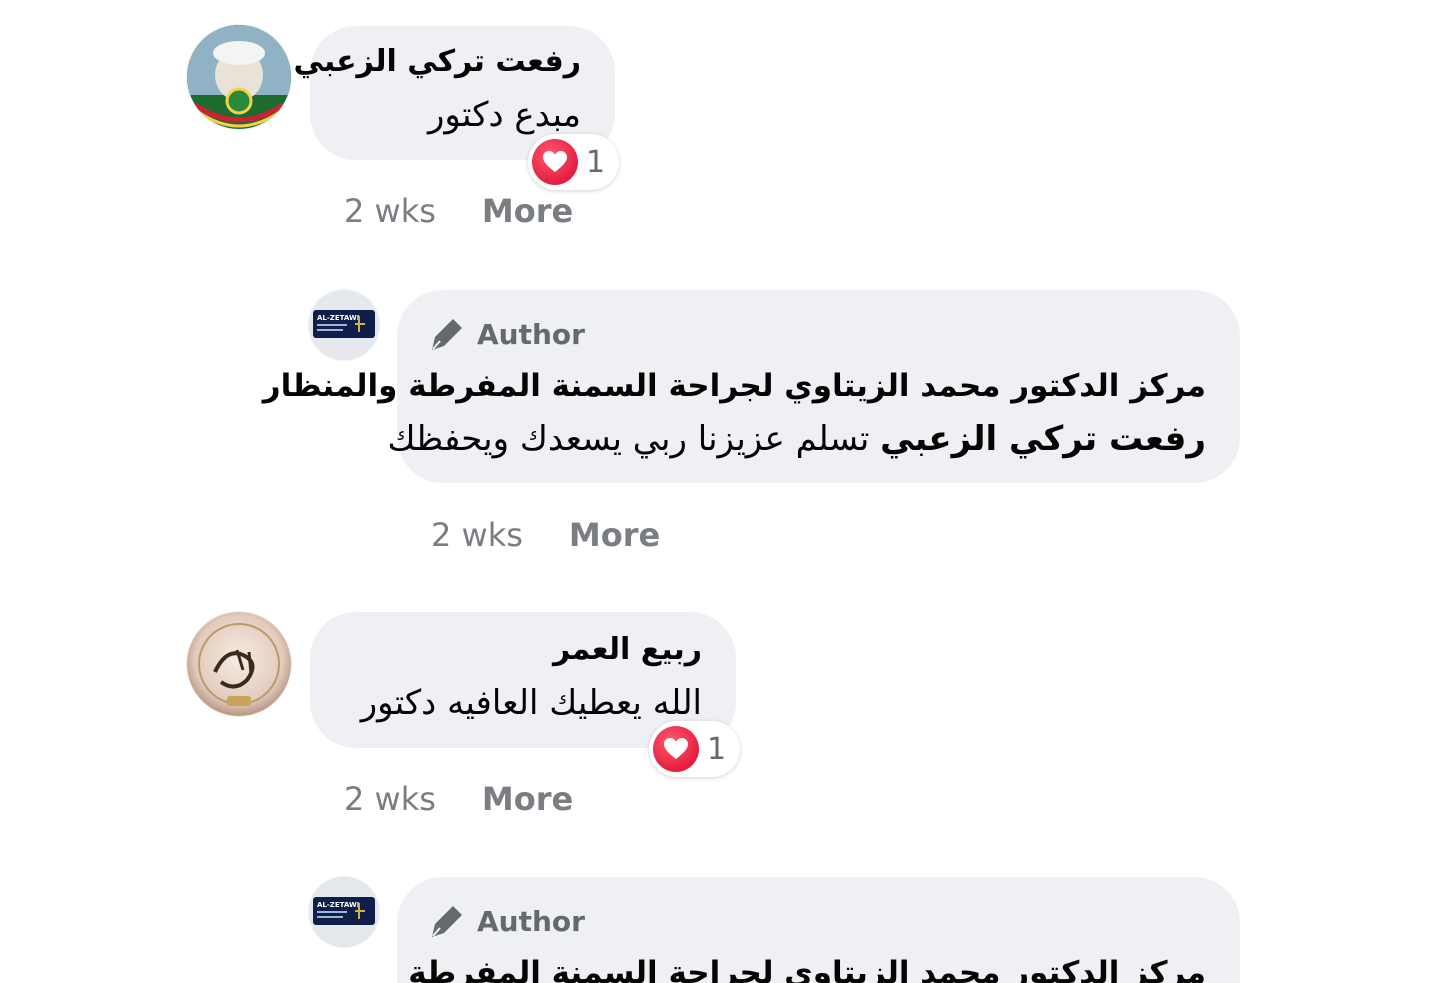 Image resolution: width=1440 pixels, height=983 pixels. I want to click on comment-text: الله يعطيك العافيه دكتور, so click(531, 703).